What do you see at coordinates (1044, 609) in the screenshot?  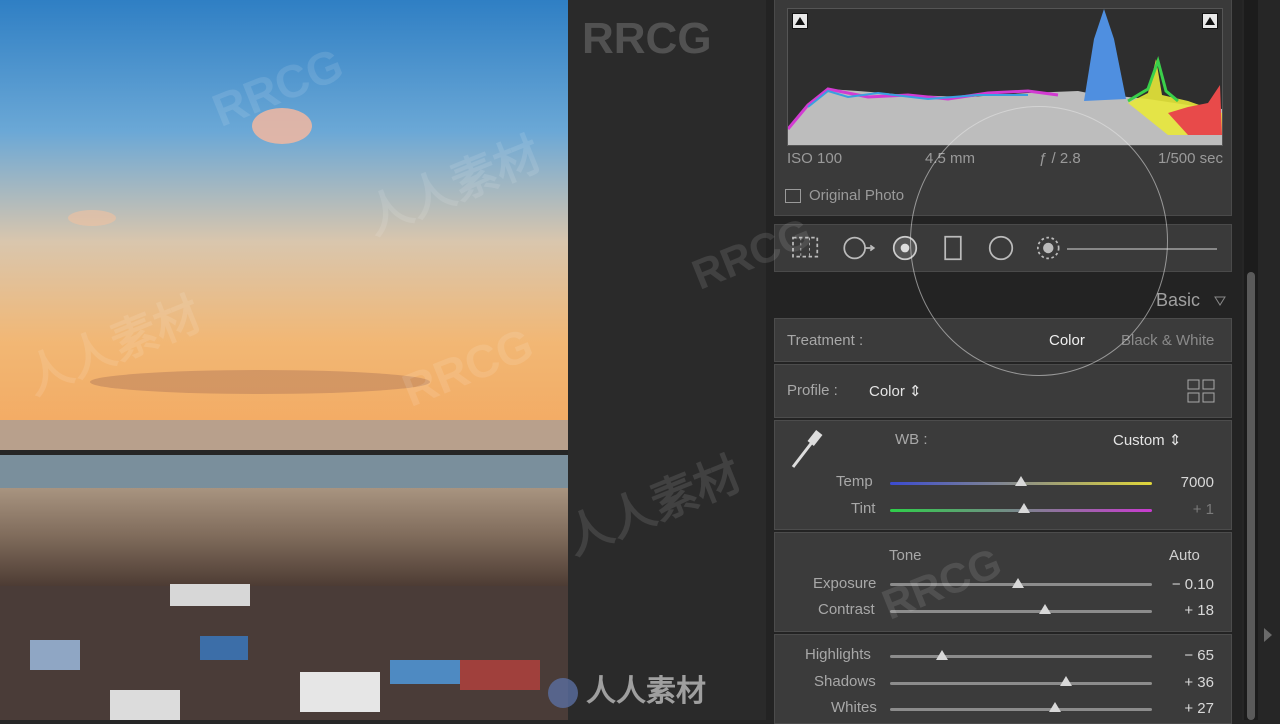 I see `contrast-thumb` at bounding box center [1044, 609].